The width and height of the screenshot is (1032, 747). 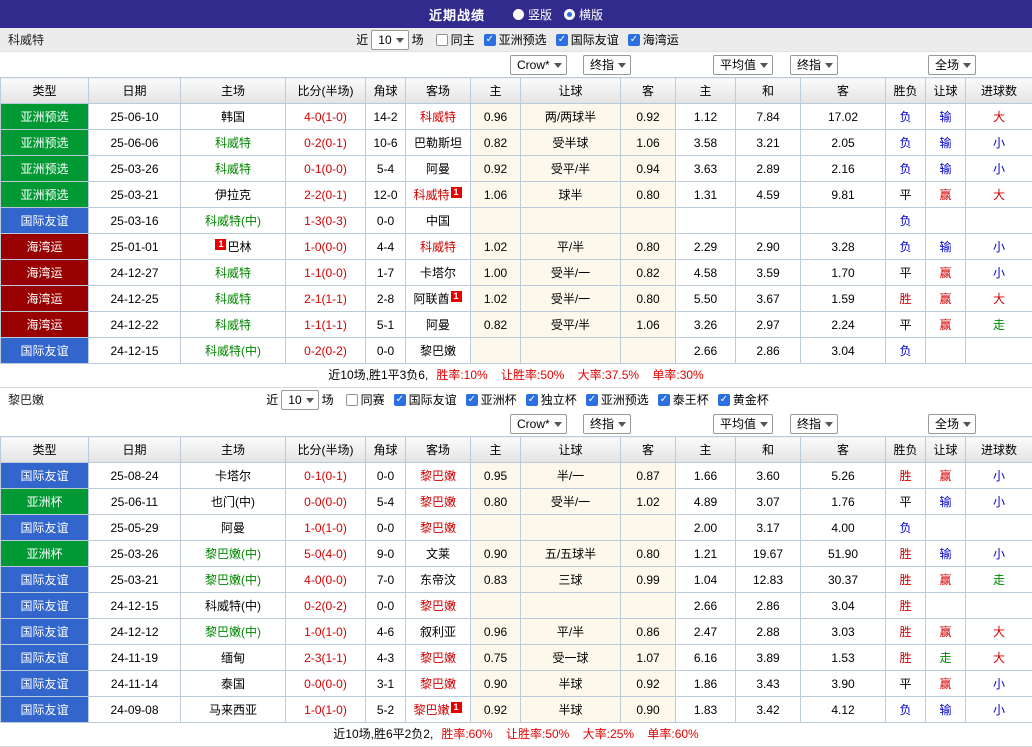 What do you see at coordinates (491, 399) in the screenshot?
I see `filter-checkbox-item: 亚洲杯` at bounding box center [491, 399].